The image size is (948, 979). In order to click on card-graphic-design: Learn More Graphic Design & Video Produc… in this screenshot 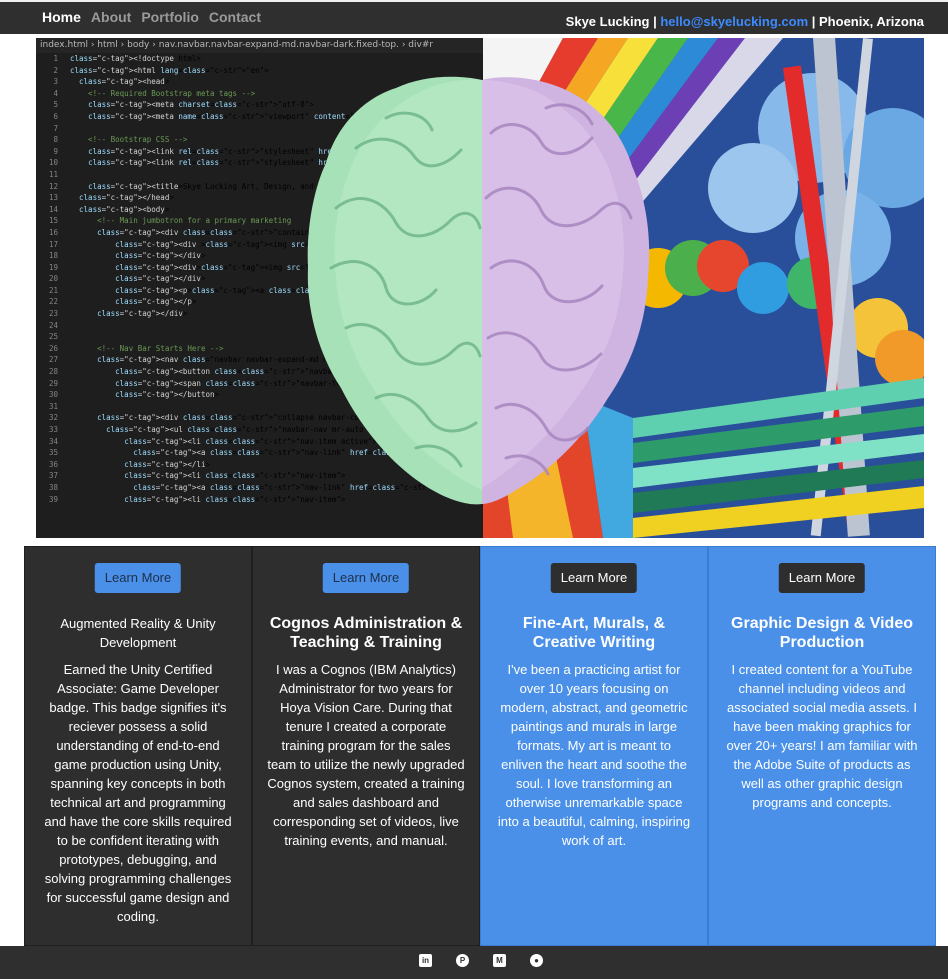, I will do `click(822, 746)`.